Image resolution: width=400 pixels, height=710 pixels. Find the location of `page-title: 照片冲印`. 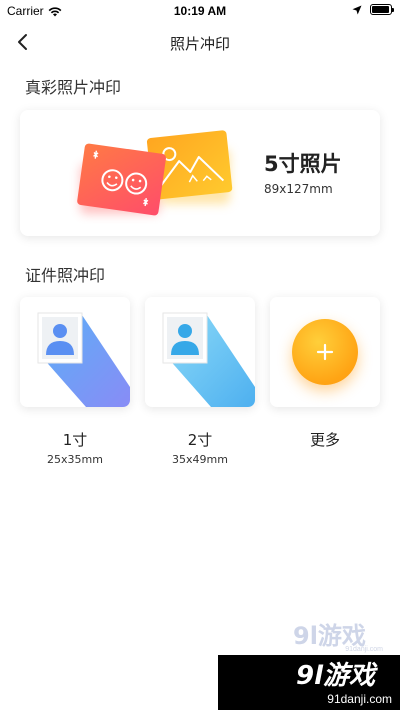

page-title: 照片冲印 is located at coordinates (199, 44).